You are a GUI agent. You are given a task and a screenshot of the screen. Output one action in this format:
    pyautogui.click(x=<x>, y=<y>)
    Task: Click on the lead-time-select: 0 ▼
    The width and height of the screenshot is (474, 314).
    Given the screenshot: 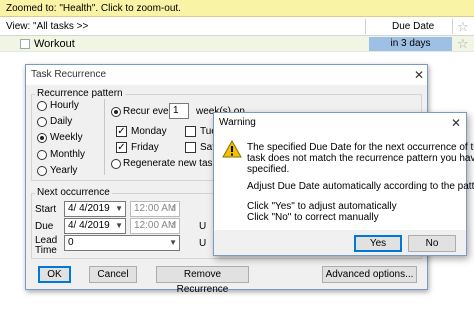 What is the action you would take?
    pyautogui.click(x=122, y=243)
    